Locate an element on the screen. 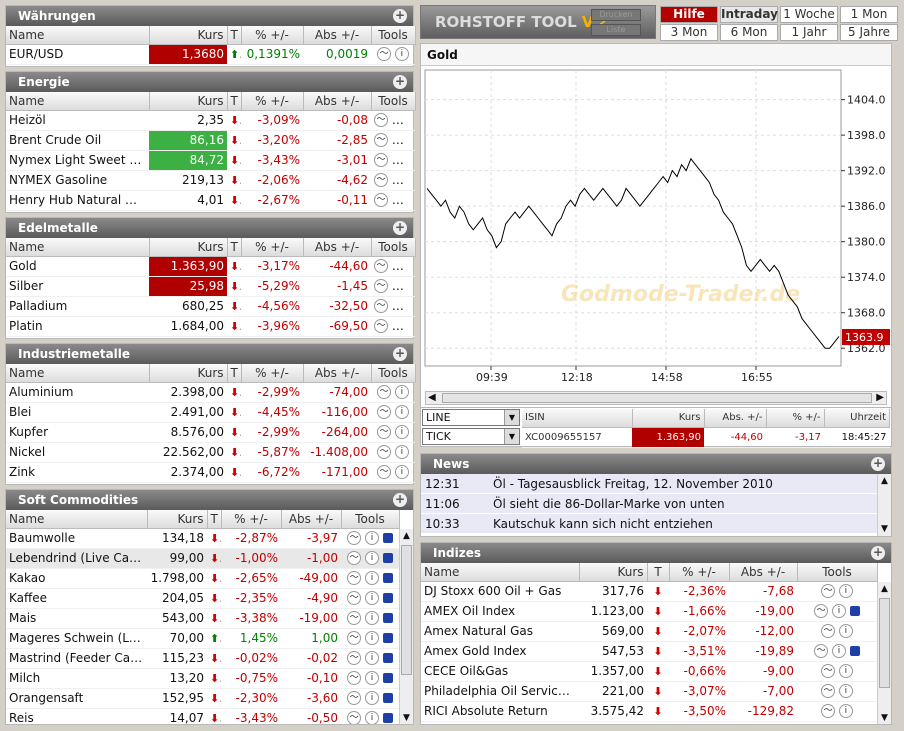 The height and width of the screenshot is (731, 904). row-name: Aluminium is located at coordinates (77, 392).